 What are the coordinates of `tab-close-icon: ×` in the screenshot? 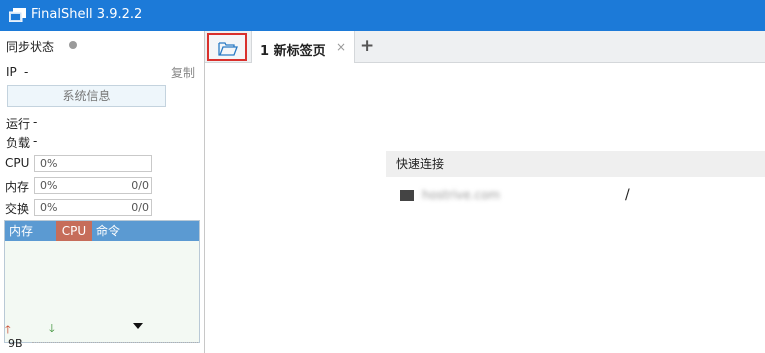 It's located at (341, 47).